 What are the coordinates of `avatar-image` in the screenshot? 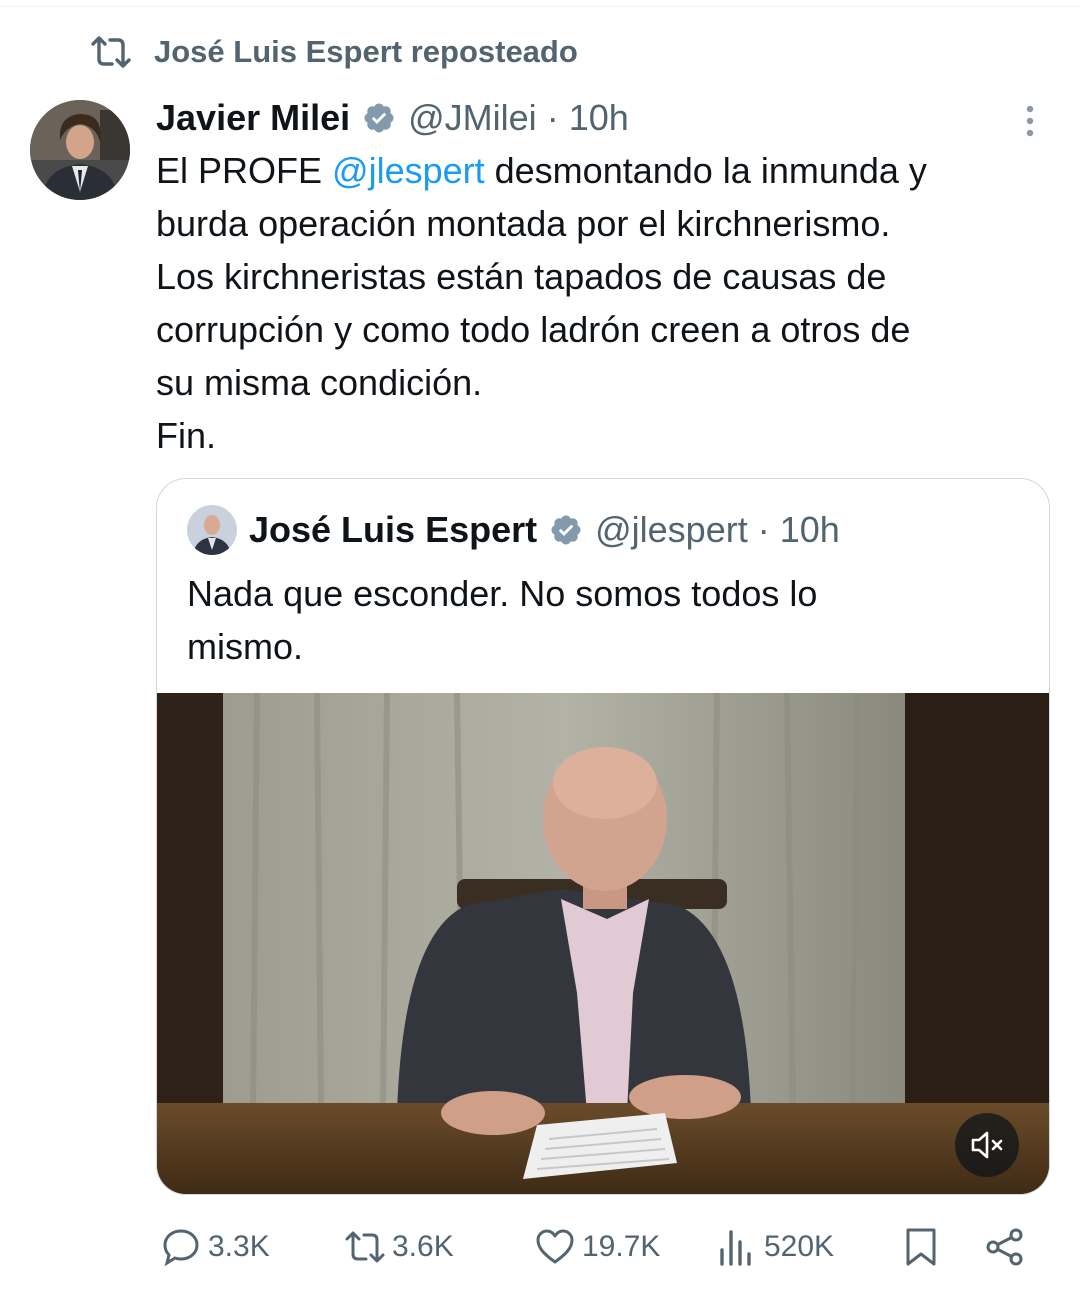 It's located at (80, 150).